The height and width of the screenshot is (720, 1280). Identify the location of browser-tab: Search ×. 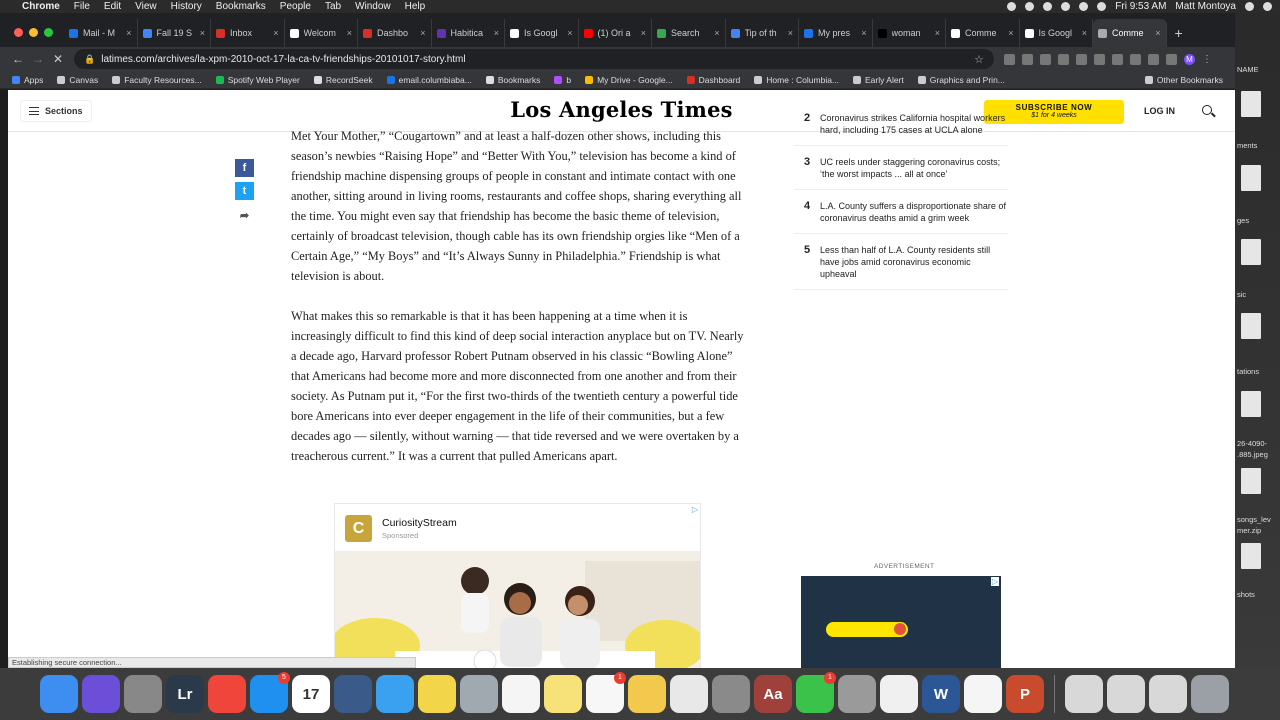
(689, 33).